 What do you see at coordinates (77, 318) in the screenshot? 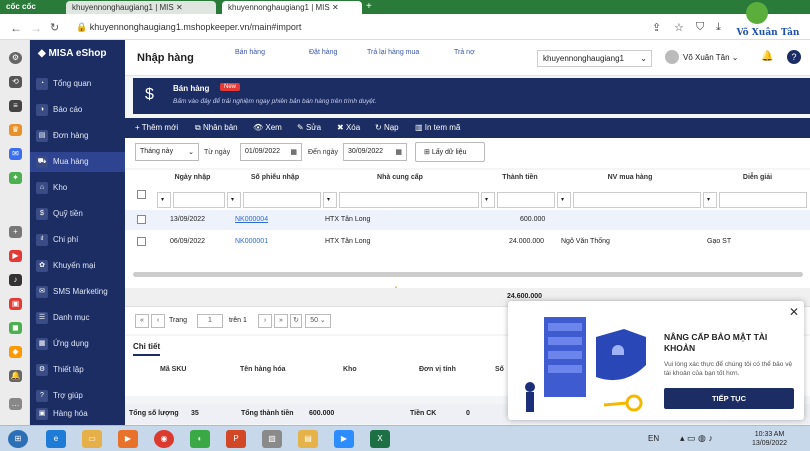
I see `sidebar-item-catalog: ☰ Danh mục` at bounding box center [77, 318].